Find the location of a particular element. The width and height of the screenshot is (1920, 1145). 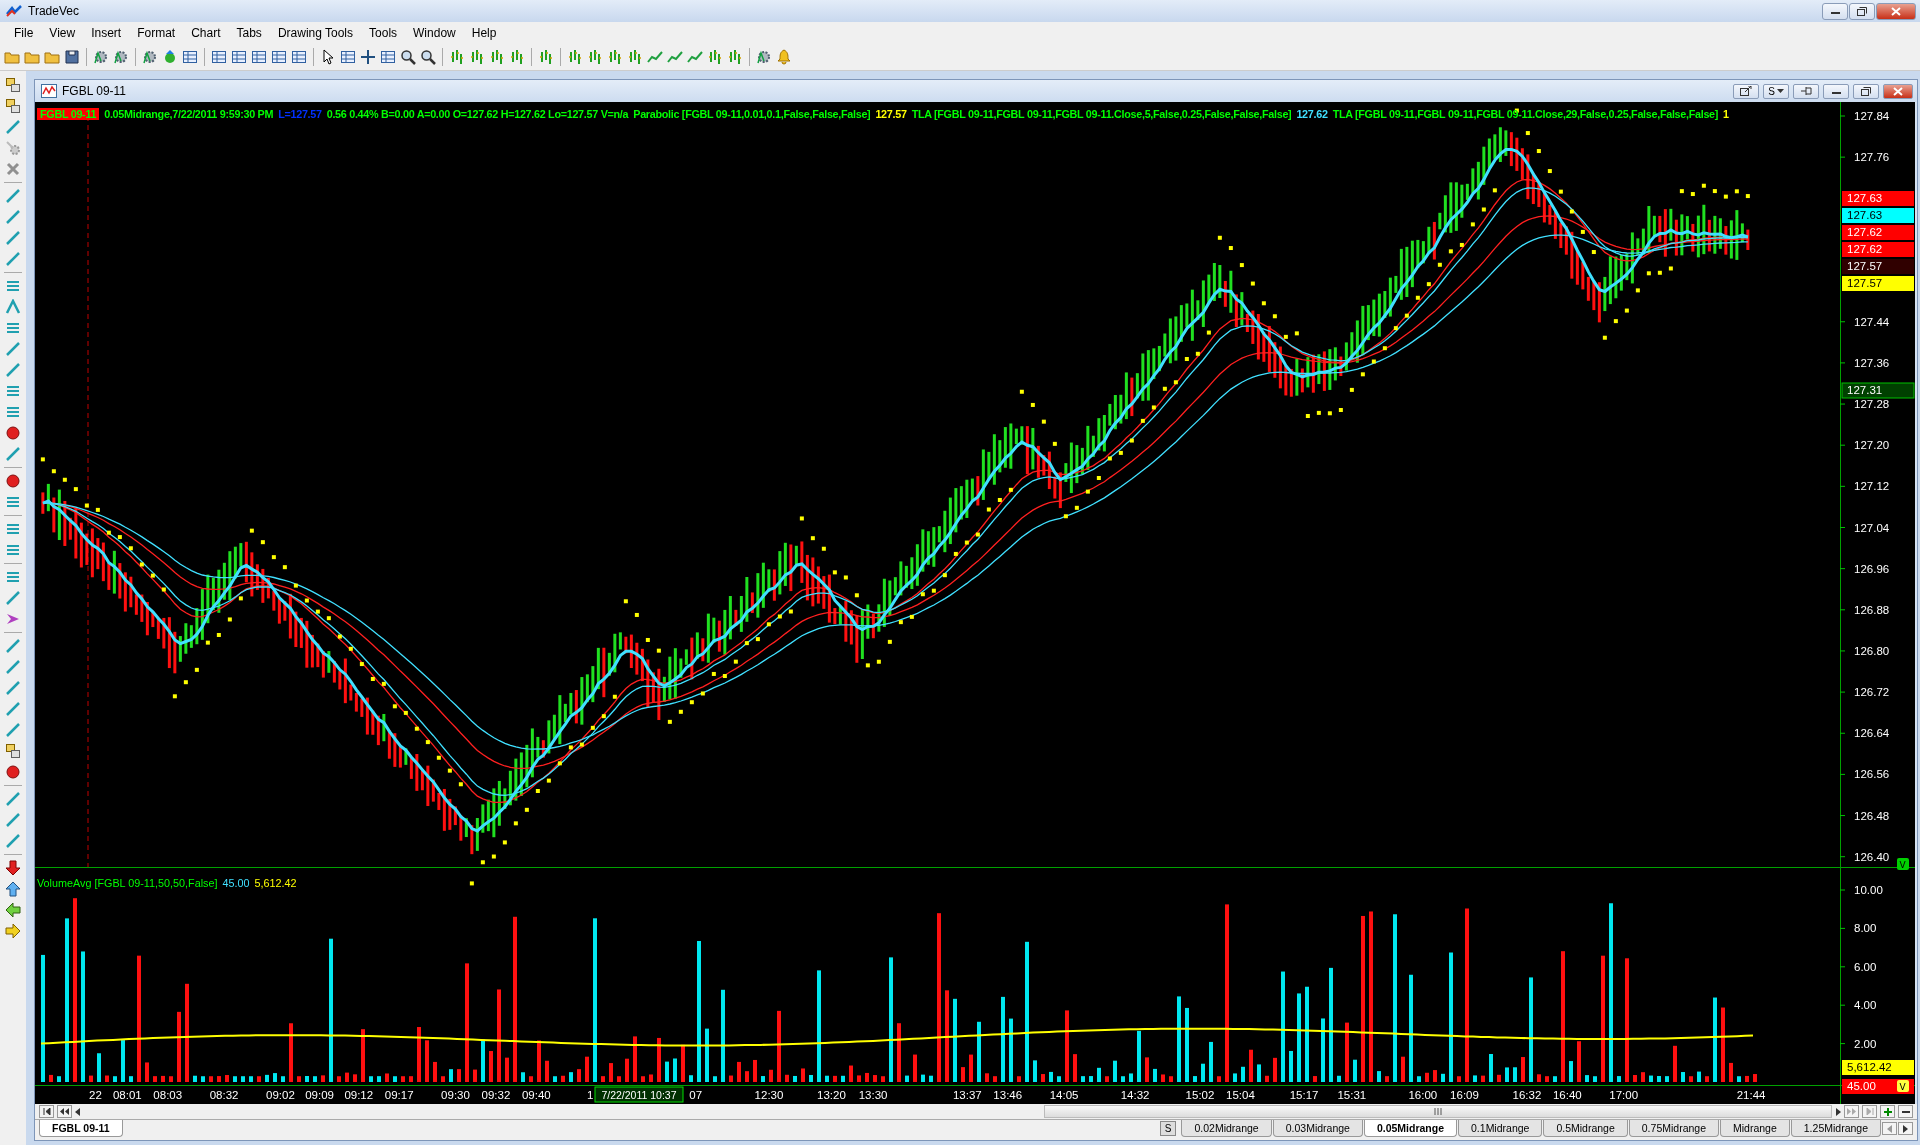

interval-tab: 0.05Midrange is located at coordinates (1410, 1128).